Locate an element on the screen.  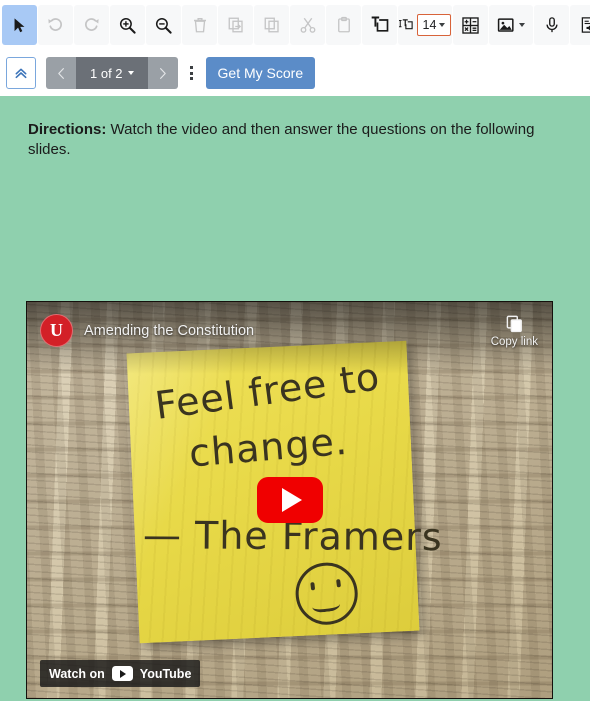
undo-icon is located at coordinates (55, 24).